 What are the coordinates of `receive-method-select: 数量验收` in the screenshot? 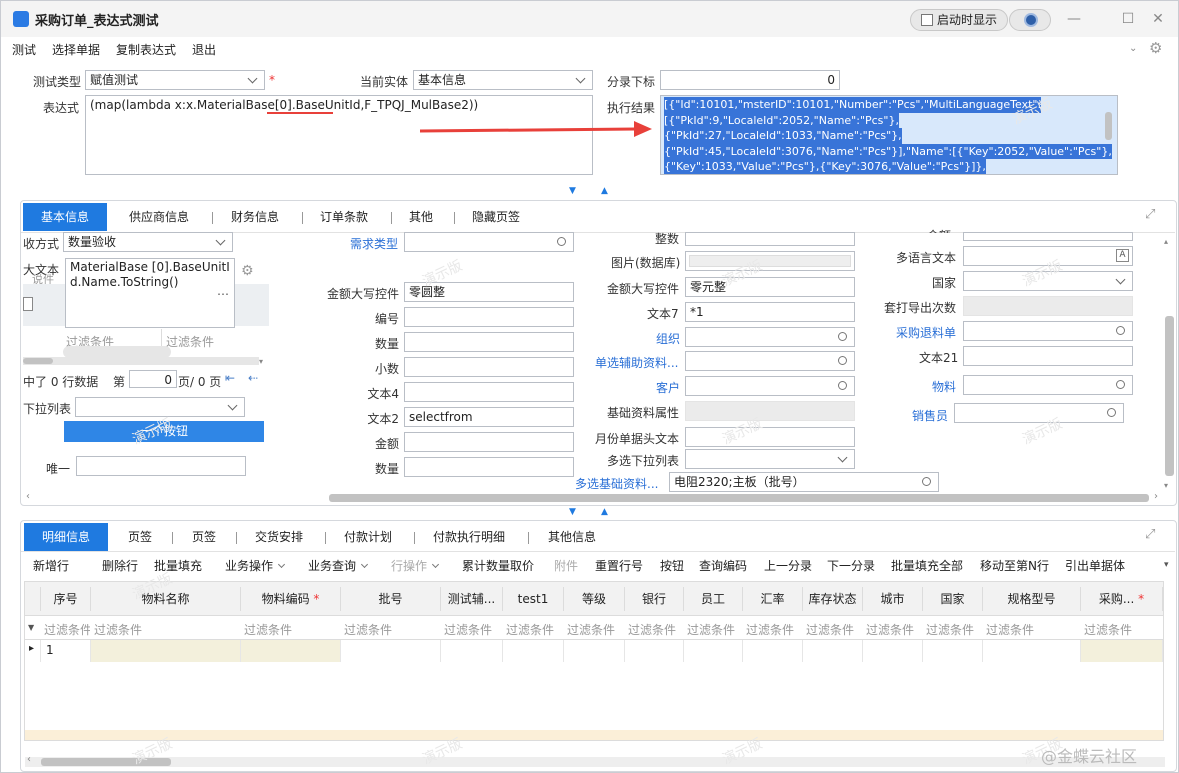 It's located at (148, 242).